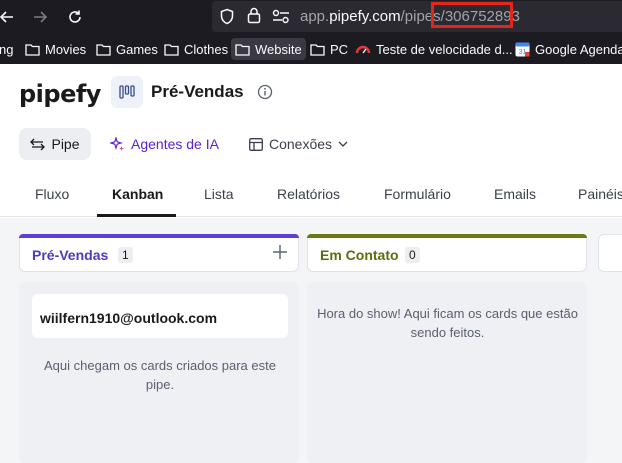 The width and height of the screenshot is (622, 463). I want to click on speedometer-icon, so click(363, 49).